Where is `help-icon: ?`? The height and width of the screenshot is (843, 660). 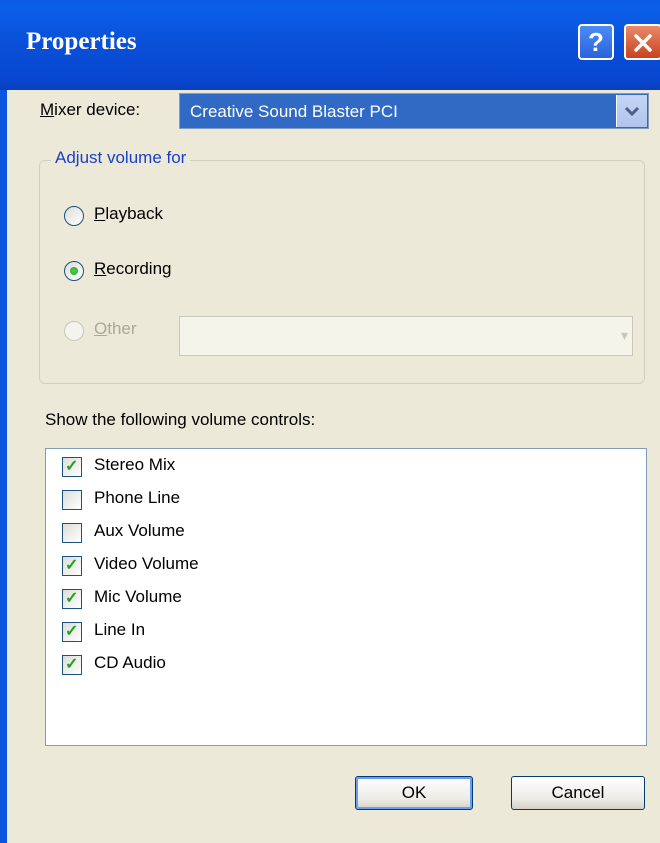
help-icon: ? is located at coordinates (596, 42).